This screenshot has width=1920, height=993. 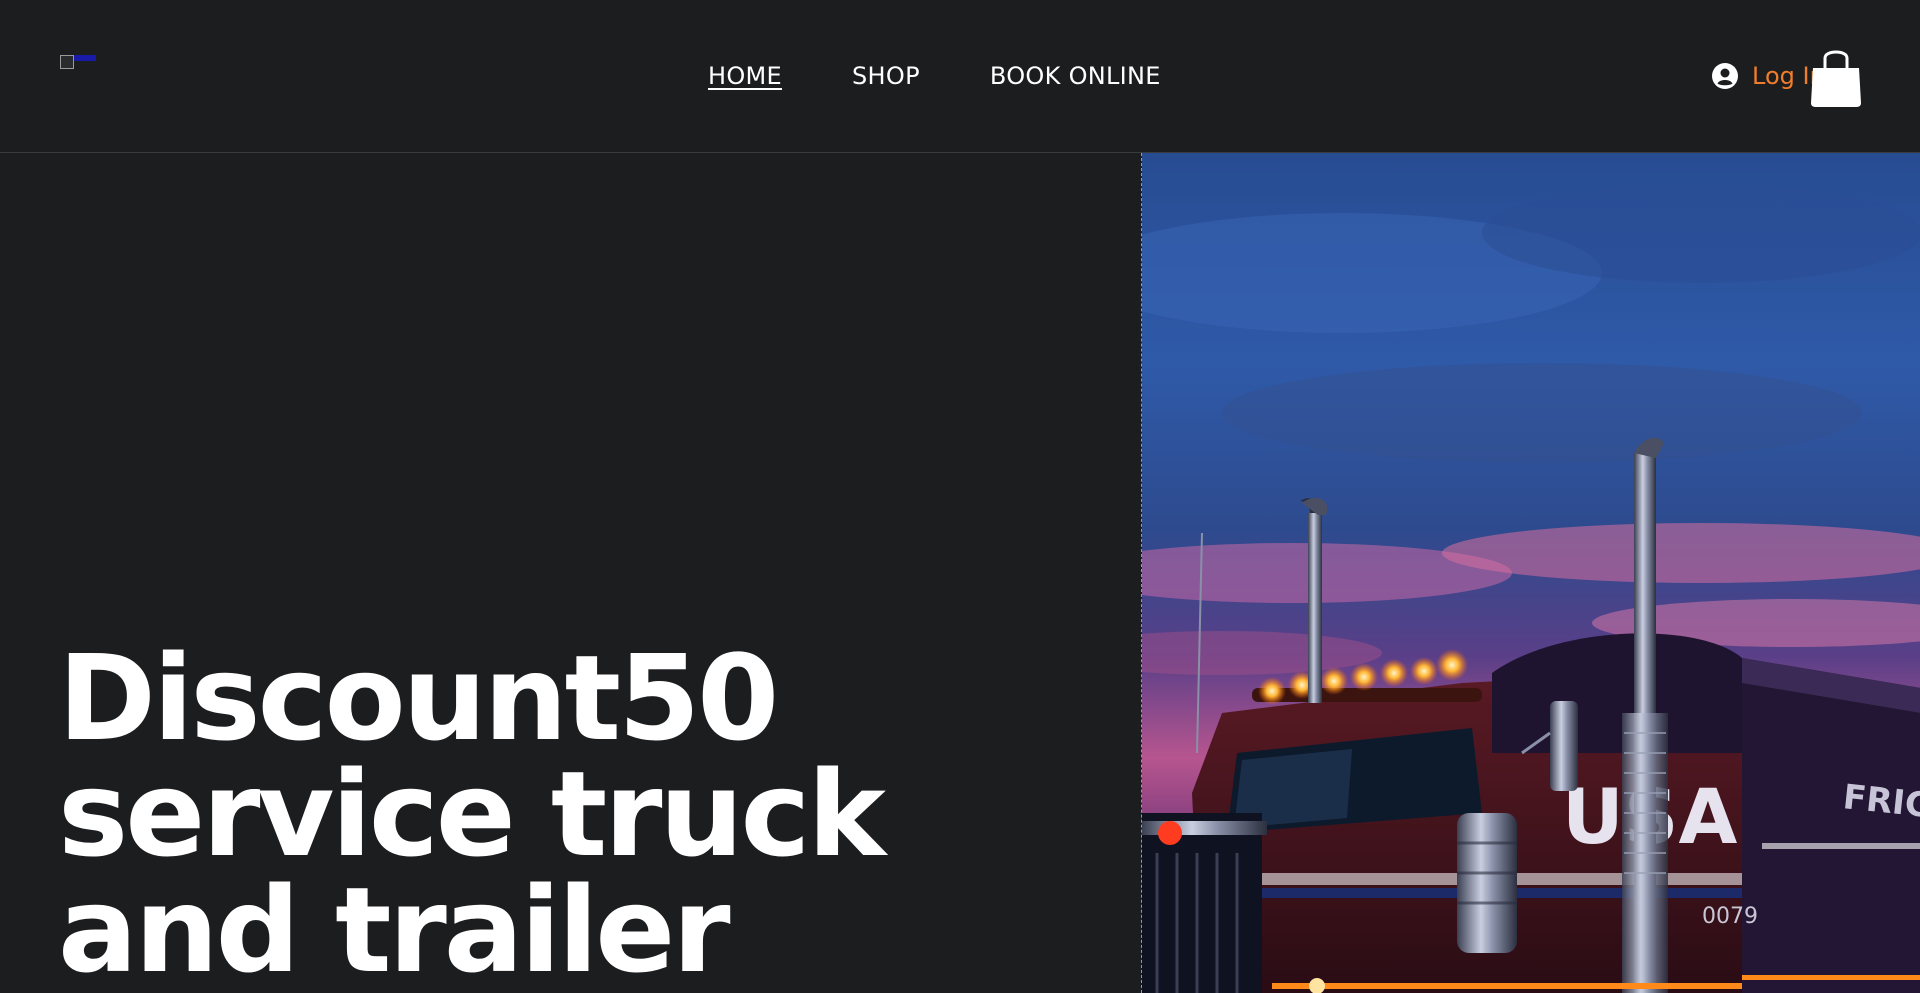 What do you see at coordinates (886, 76) in the screenshot?
I see `nav-item-shop: SHOP` at bounding box center [886, 76].